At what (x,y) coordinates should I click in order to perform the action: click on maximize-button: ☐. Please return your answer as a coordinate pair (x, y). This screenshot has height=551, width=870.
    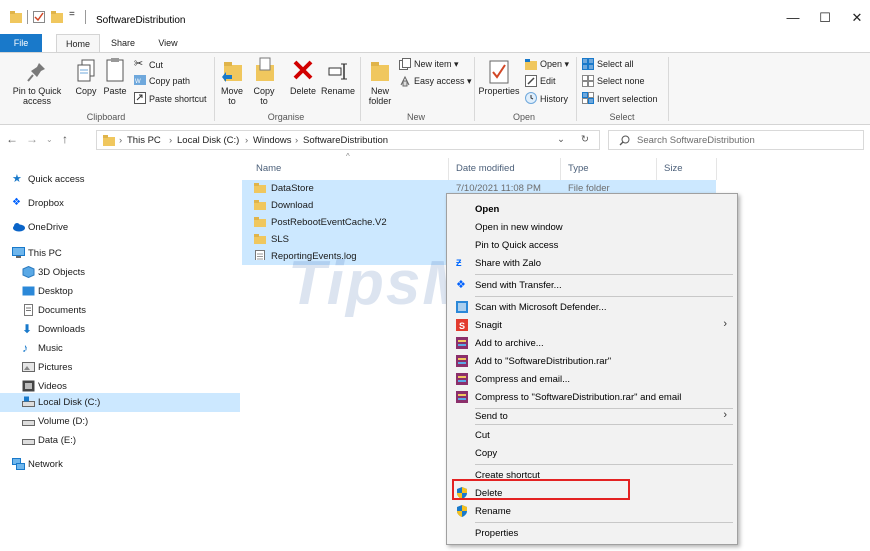
    Looking at the image, I should click on (825, 18).